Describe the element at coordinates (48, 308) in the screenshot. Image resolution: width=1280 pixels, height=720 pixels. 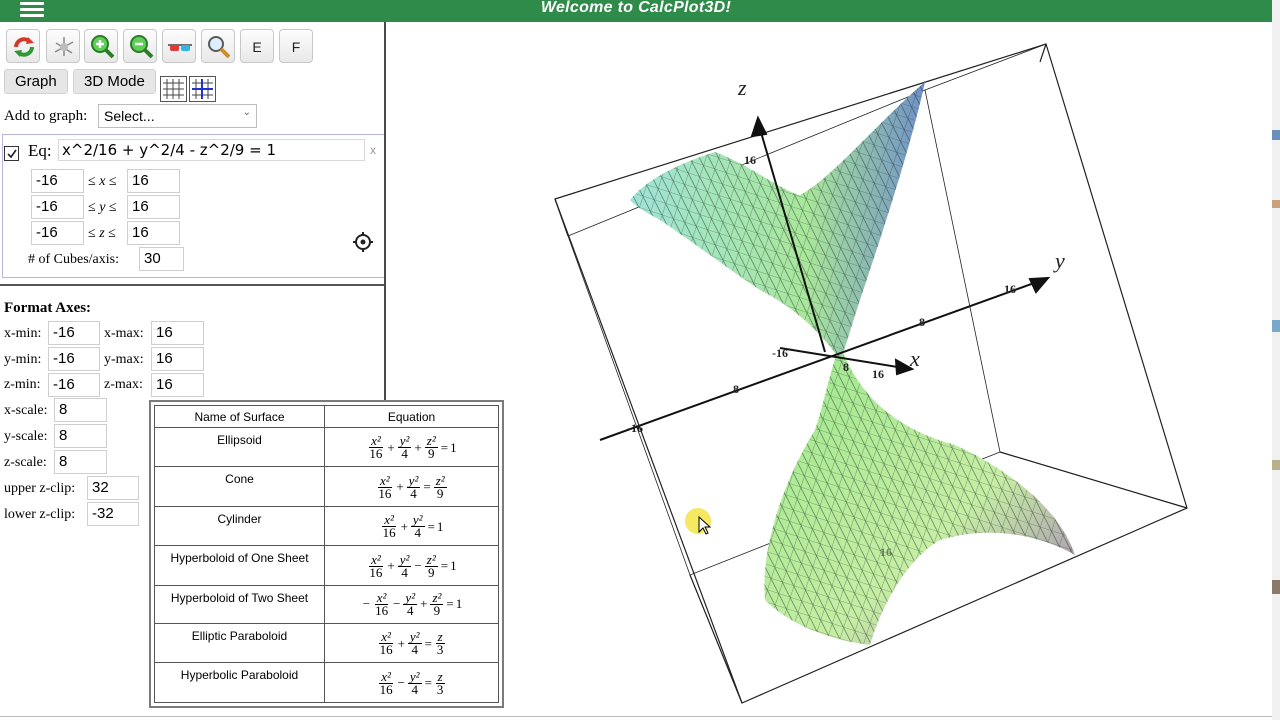
I see `format-axes-title: Format Axes:` at that location.